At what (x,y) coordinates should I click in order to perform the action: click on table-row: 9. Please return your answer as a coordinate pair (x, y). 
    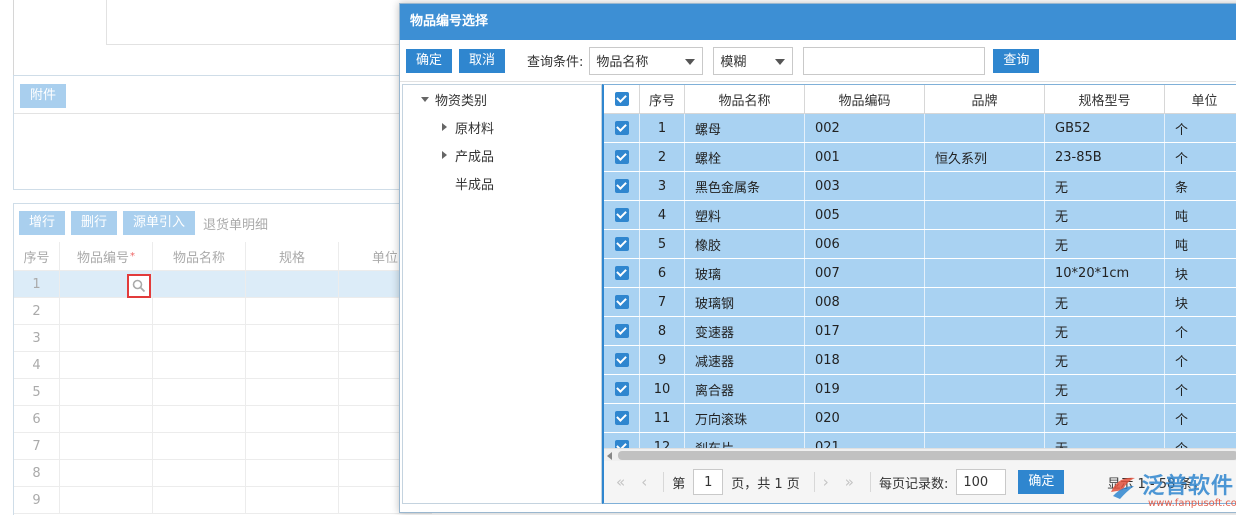
    Looking at the image, I should click on (223, 500).